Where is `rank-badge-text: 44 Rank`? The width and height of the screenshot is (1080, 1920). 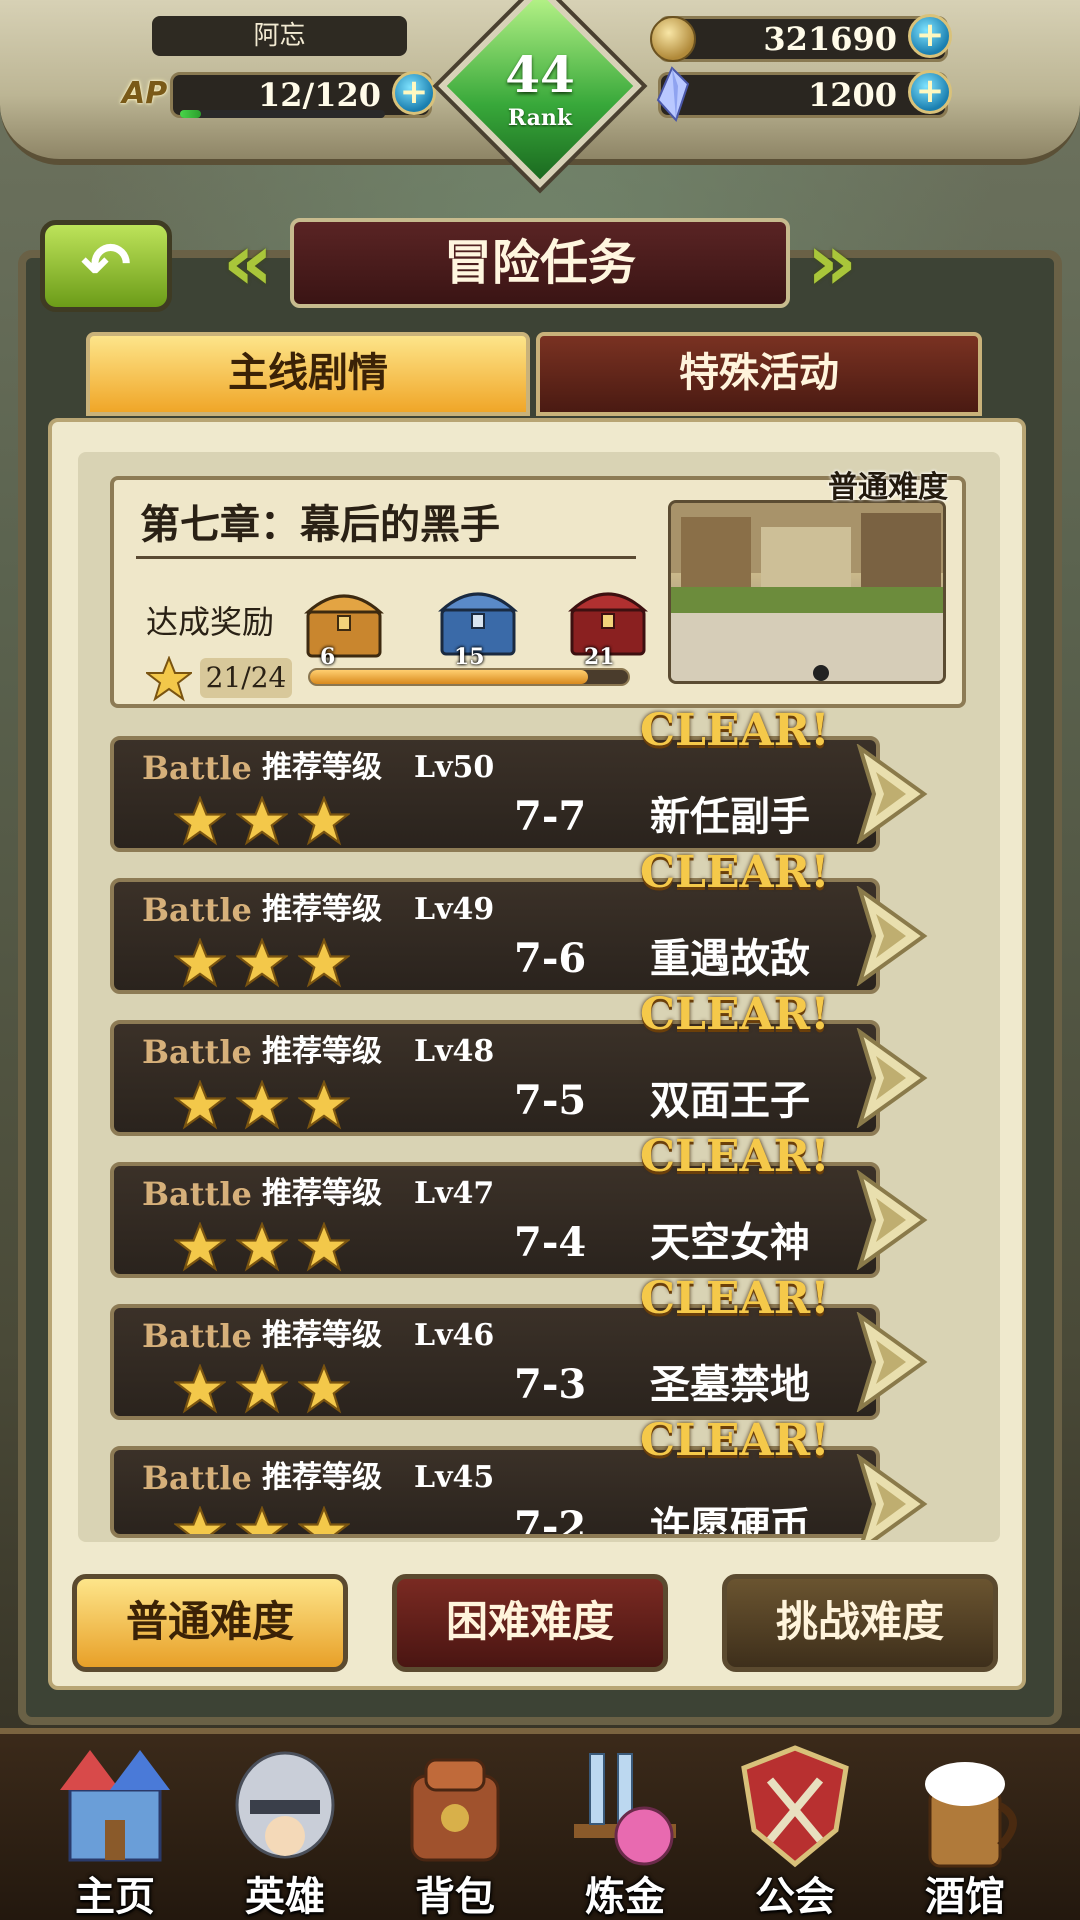
rank-badge-text: 44 Rank is located at coordinates (540, 86).